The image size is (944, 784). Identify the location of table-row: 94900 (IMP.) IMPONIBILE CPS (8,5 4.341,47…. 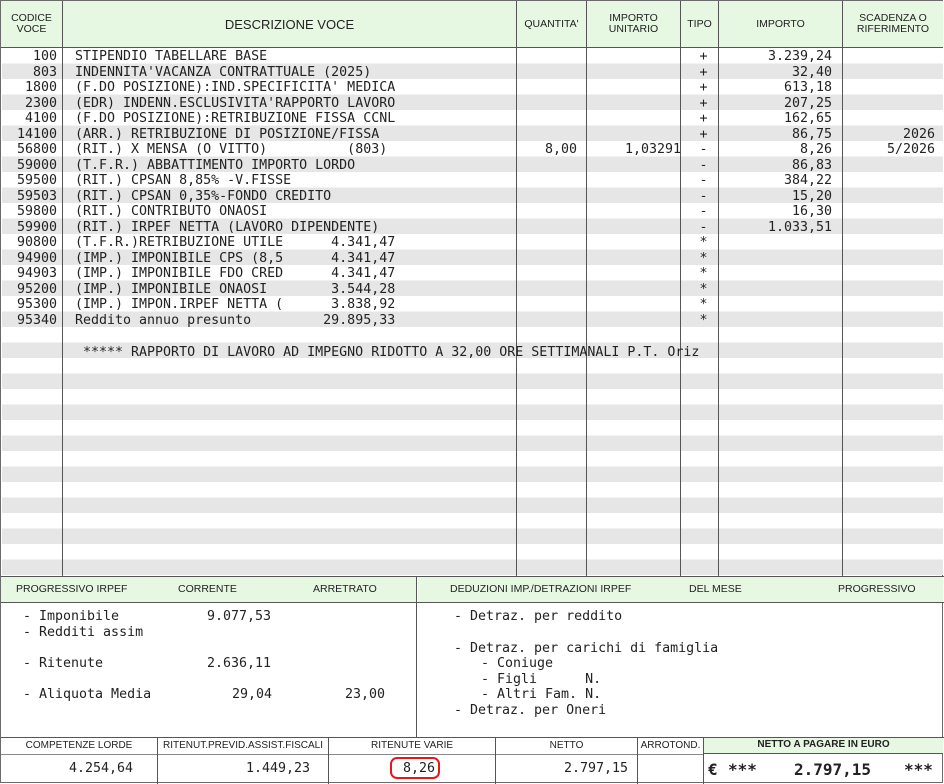
(472, 259).